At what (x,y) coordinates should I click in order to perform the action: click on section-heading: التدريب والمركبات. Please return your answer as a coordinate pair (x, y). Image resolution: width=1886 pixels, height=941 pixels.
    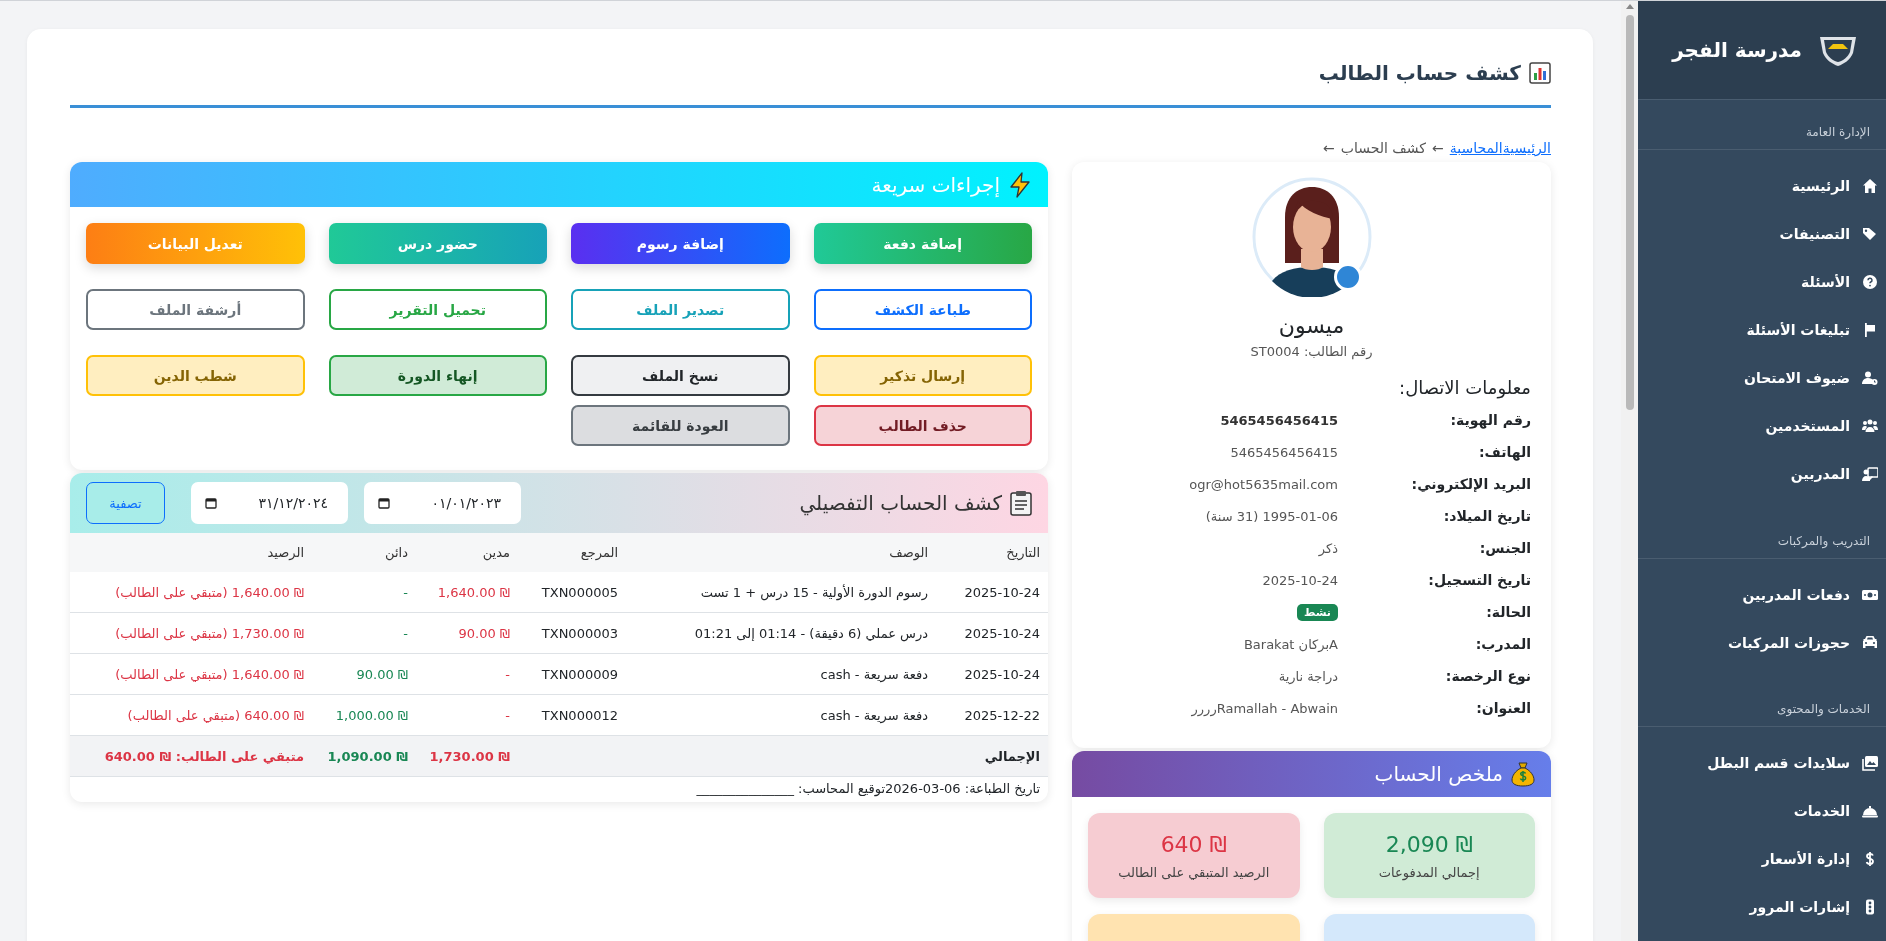
    Looking at the image, I should click on (1823, 540).